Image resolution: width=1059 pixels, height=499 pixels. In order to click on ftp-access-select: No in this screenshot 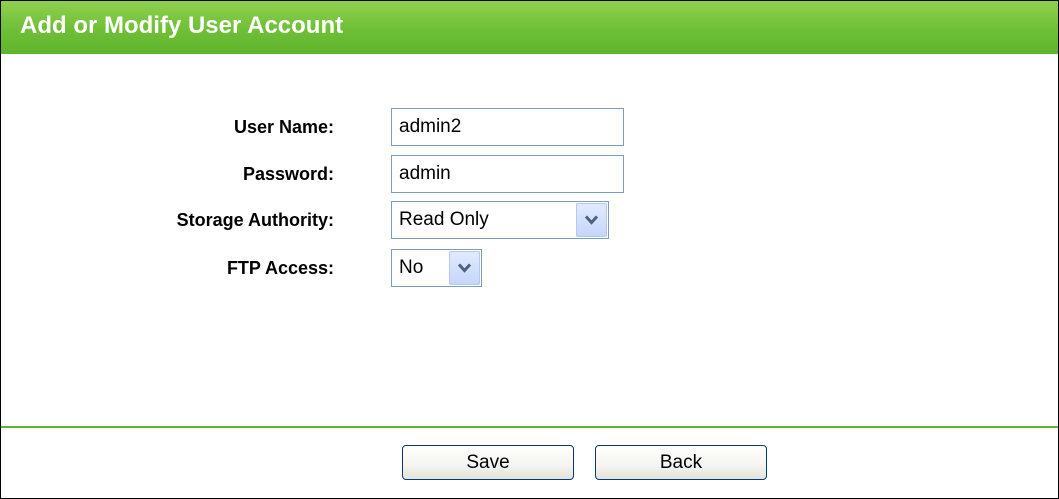, I will do `click(436, 268)`.